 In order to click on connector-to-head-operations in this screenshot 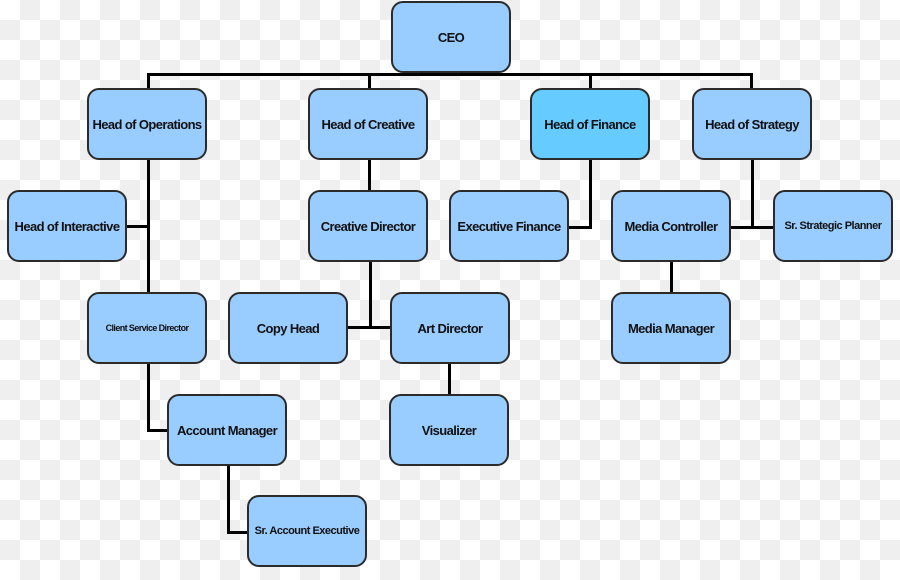, I will do `click(148, 81)`.